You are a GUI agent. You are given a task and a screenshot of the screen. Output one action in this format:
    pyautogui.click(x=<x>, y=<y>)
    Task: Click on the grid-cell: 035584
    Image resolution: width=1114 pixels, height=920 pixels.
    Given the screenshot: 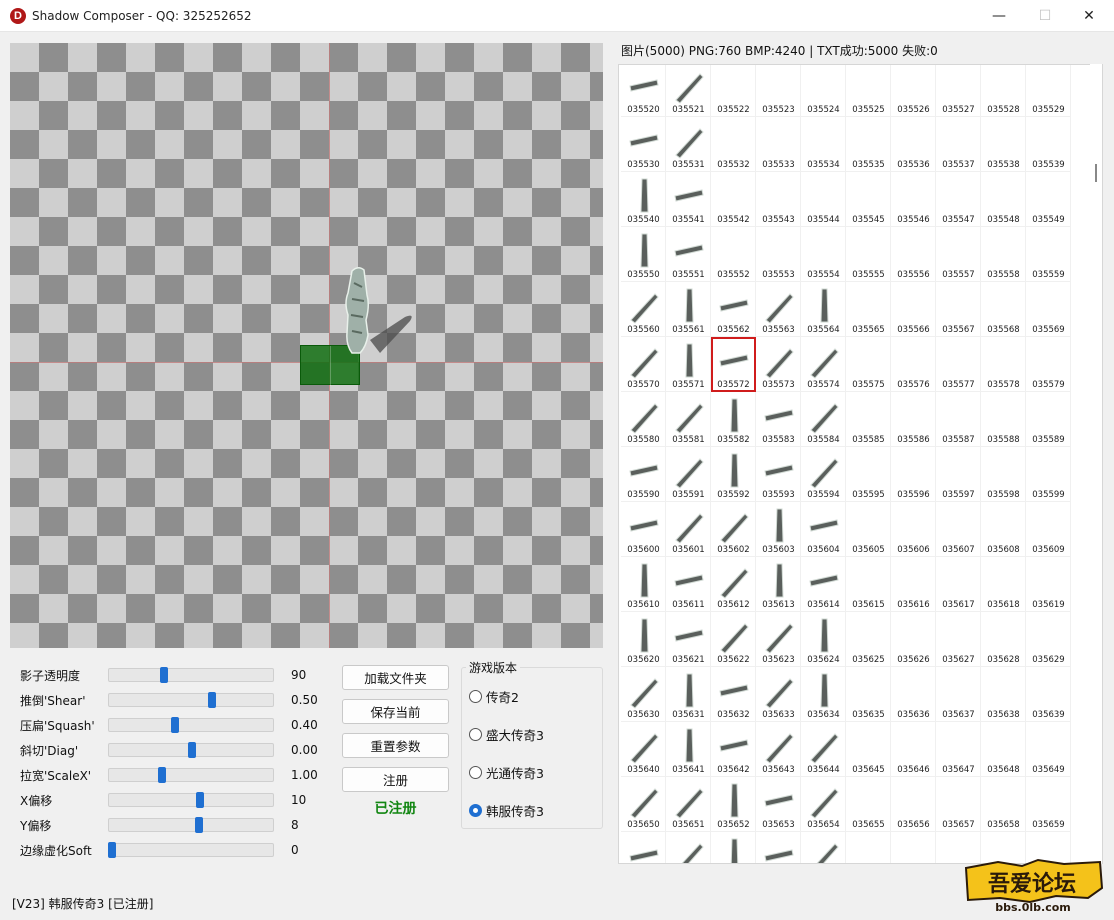 What is the action you would take?
    pyautogui.click(x=823, y=419)
    